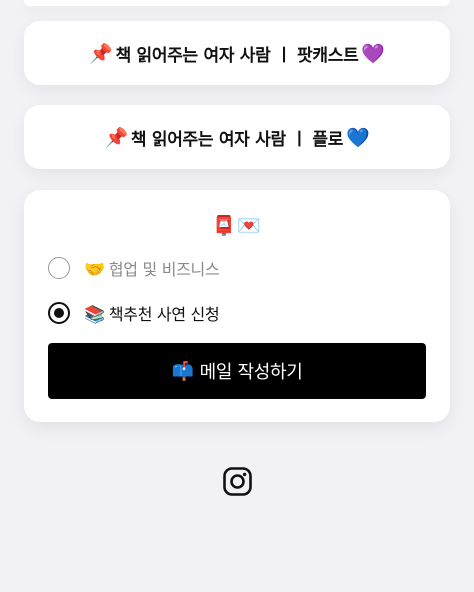 Image resolution: width=474 pixels, height=592 pixels. I want to click on radio-book-recommendation, so click(59, 313).